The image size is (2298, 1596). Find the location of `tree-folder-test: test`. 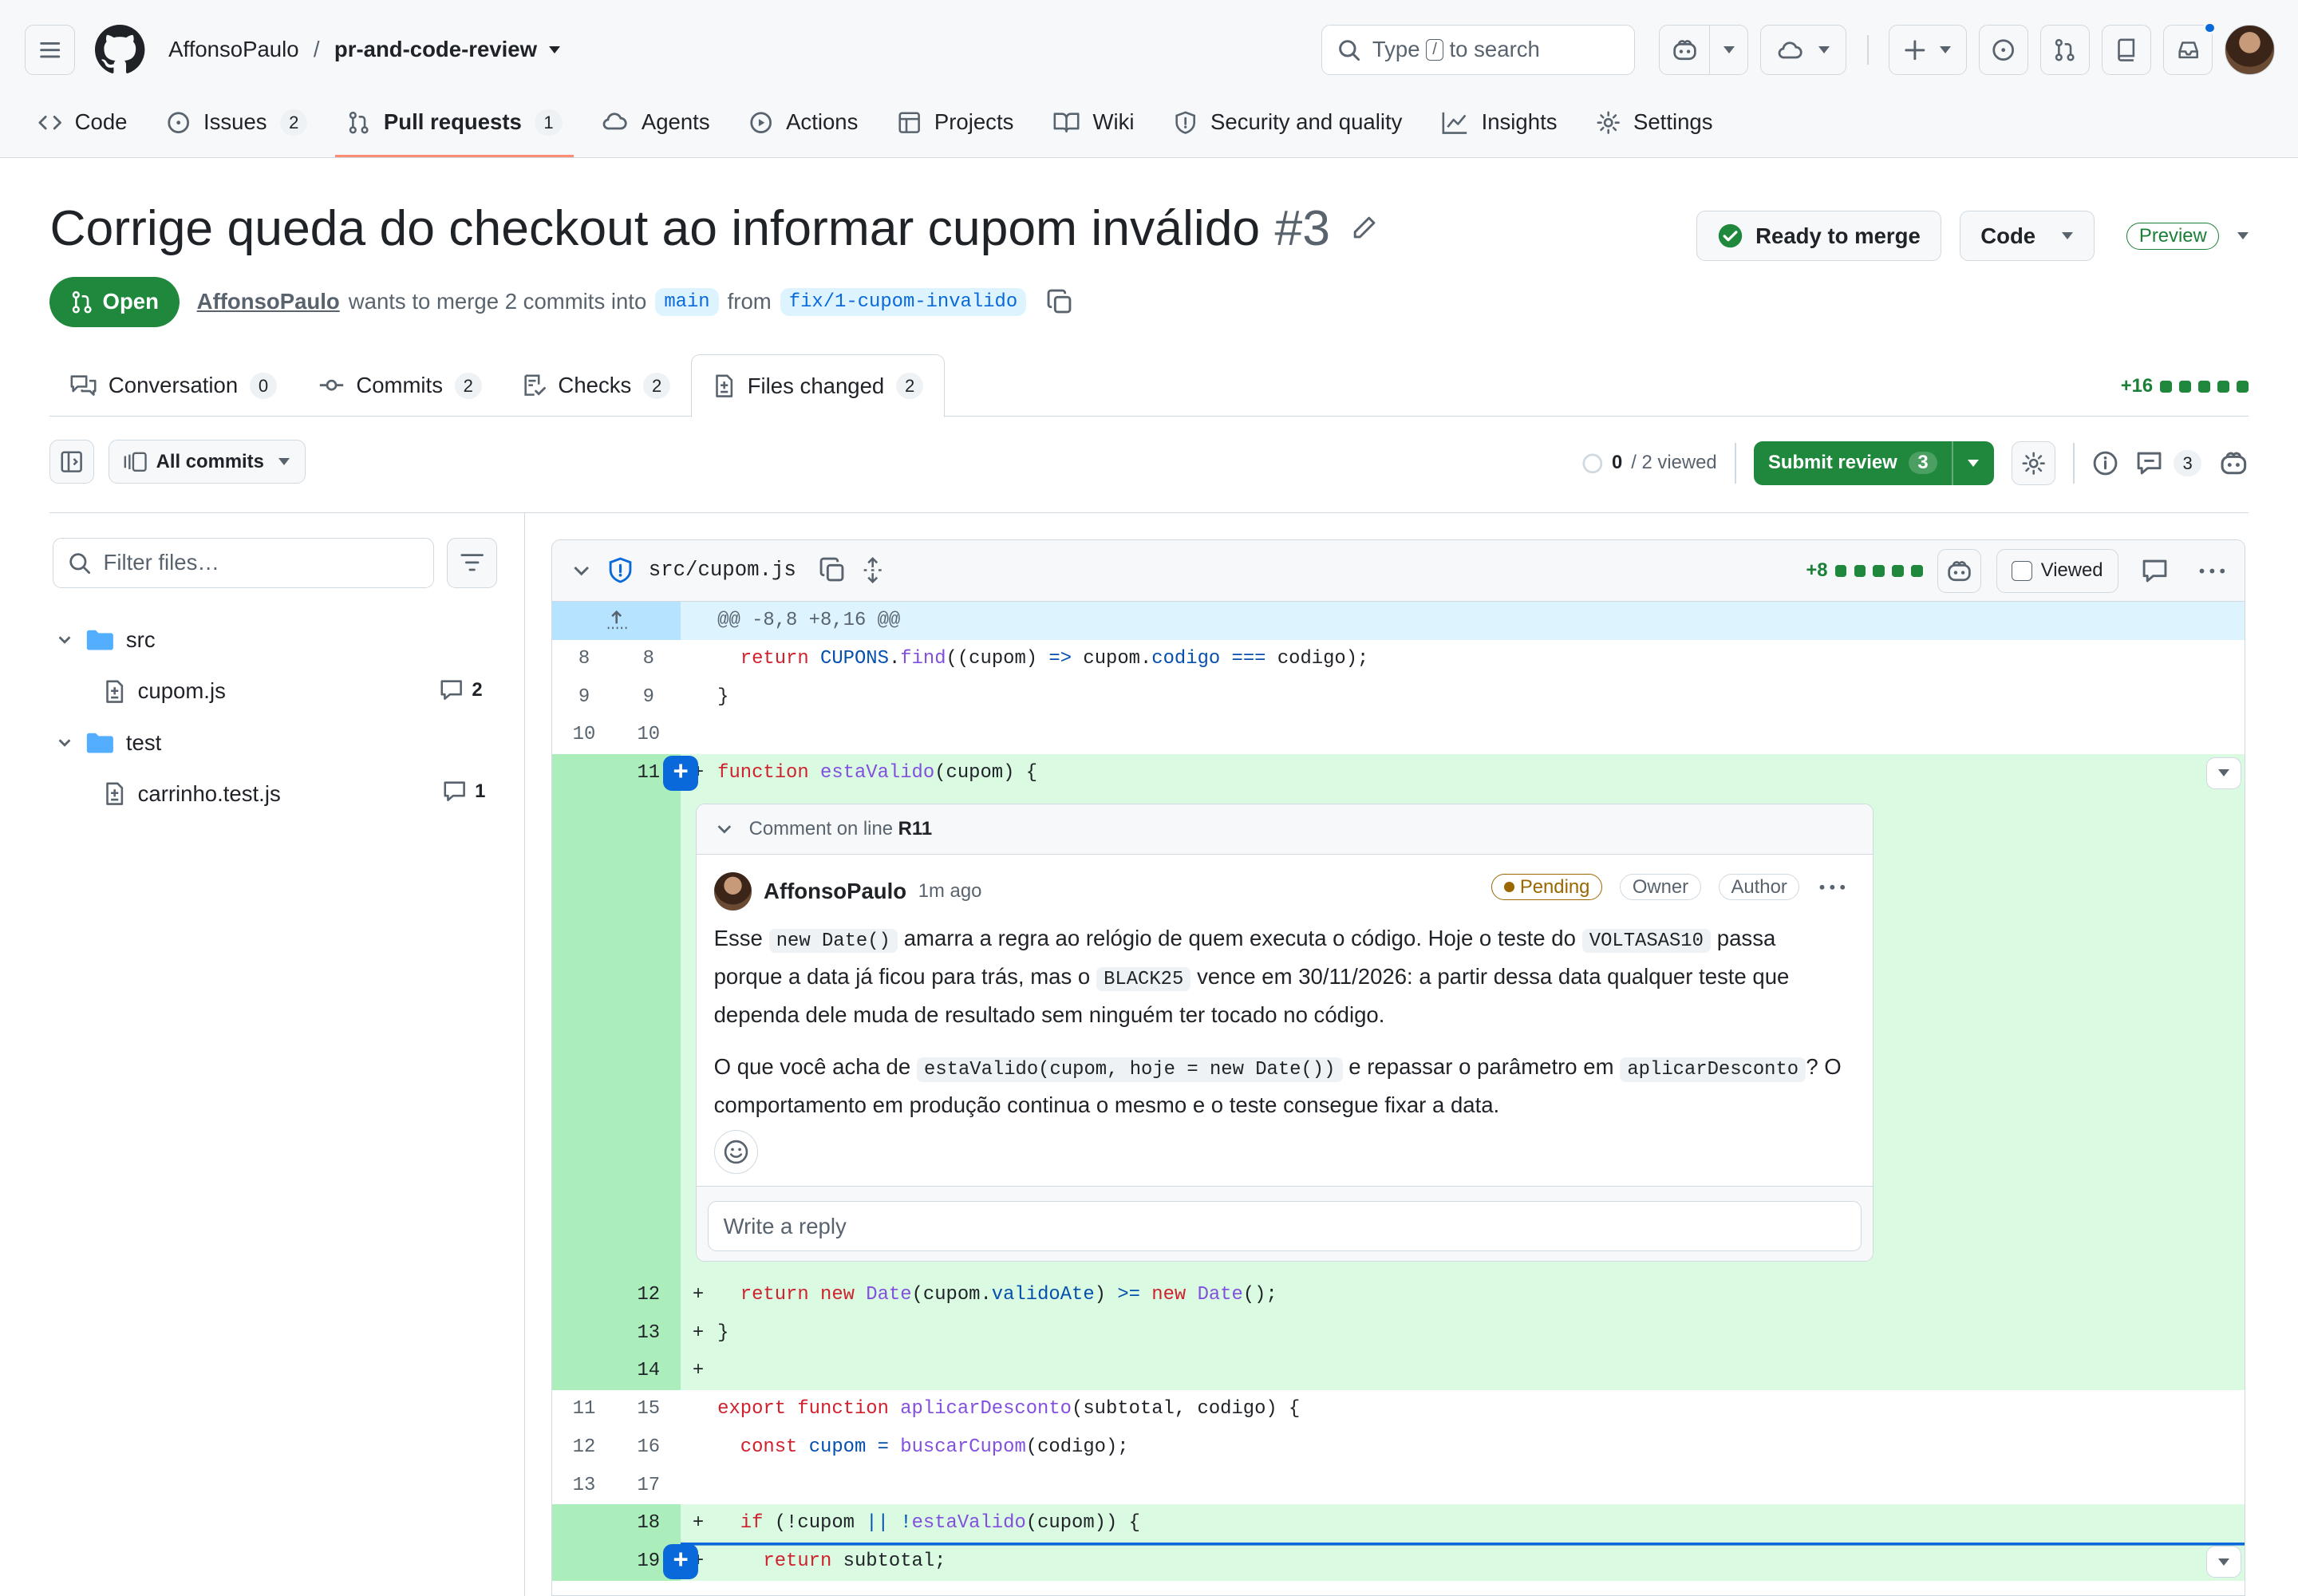

tree-folder-test: test is located at coordinates (109, 743).